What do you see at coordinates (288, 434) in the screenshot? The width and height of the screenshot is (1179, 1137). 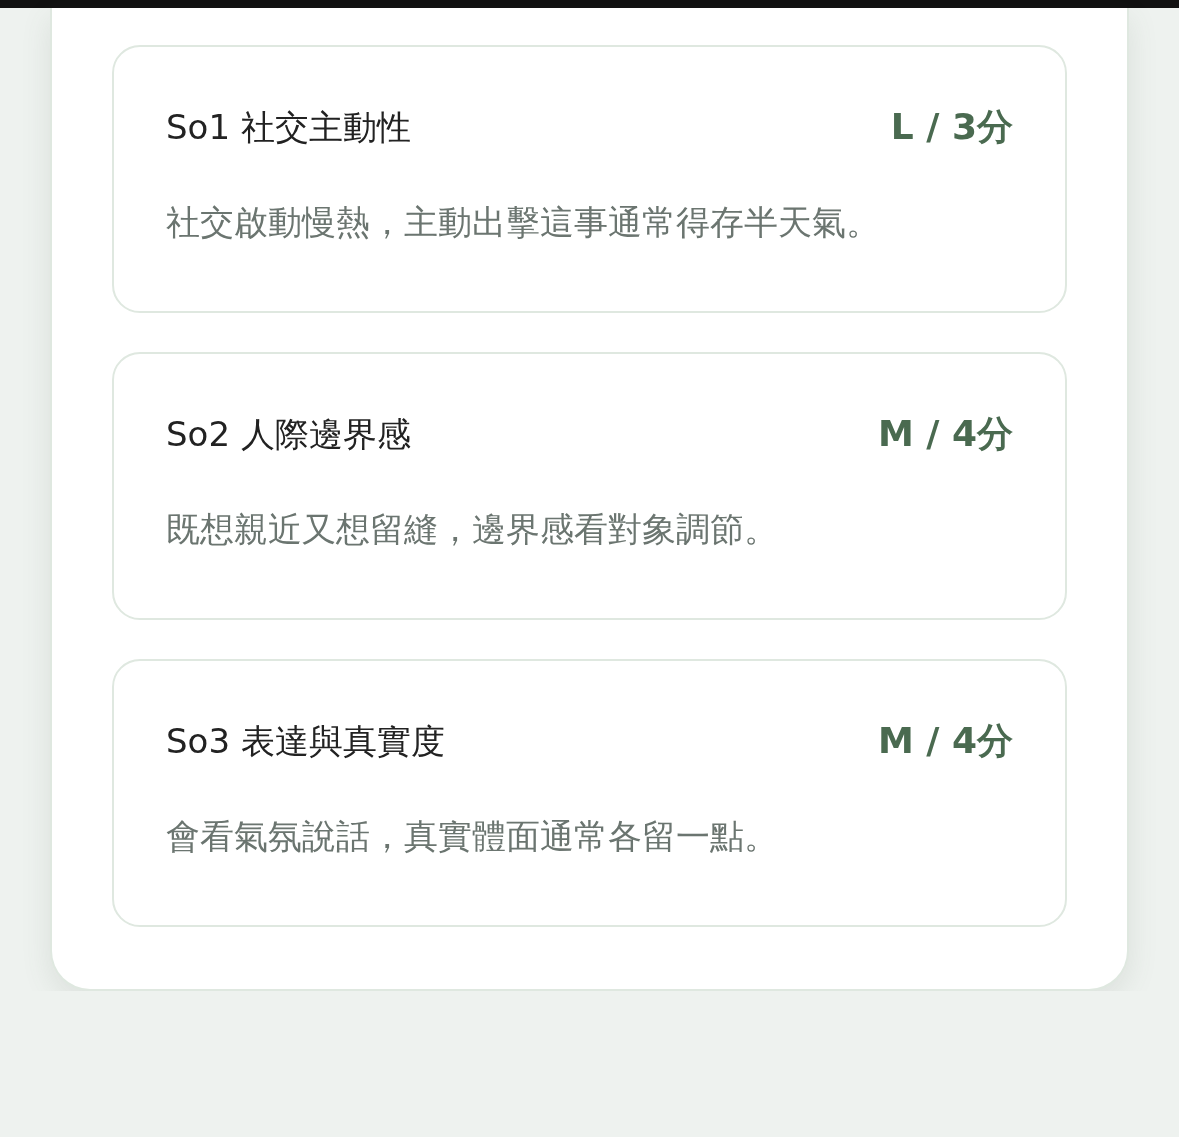 I see `trait-title: So2 人際邊界感` at bounding box center [288, 434].